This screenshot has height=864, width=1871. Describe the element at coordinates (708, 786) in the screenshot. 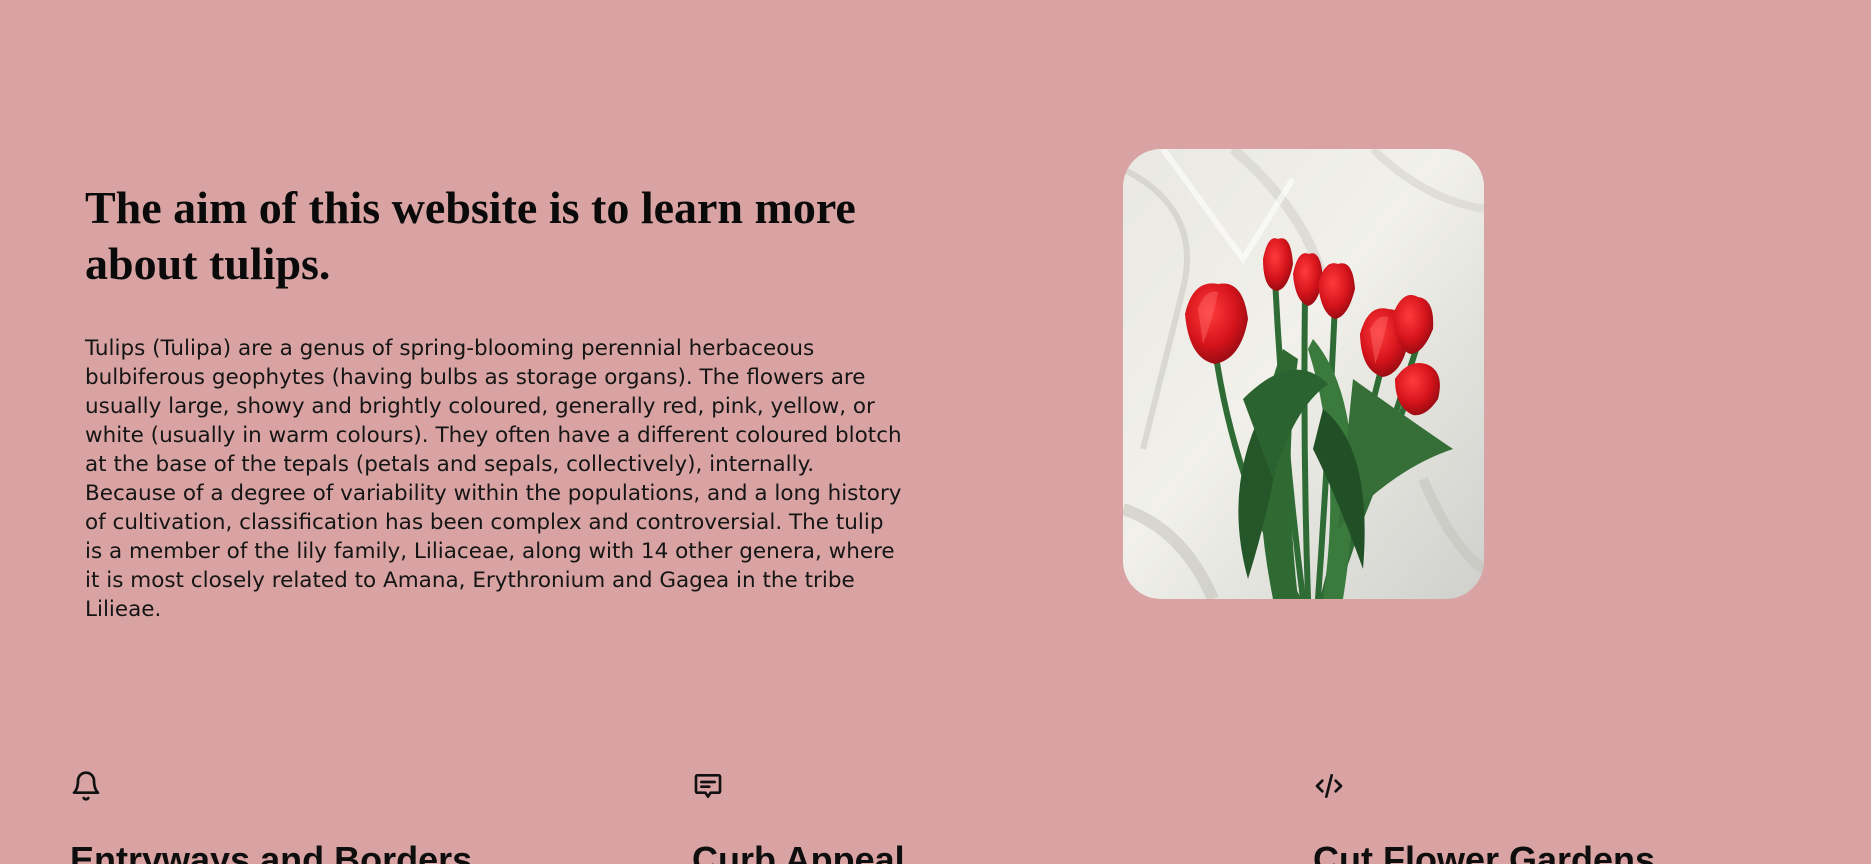

I see `message-icon` at that location.